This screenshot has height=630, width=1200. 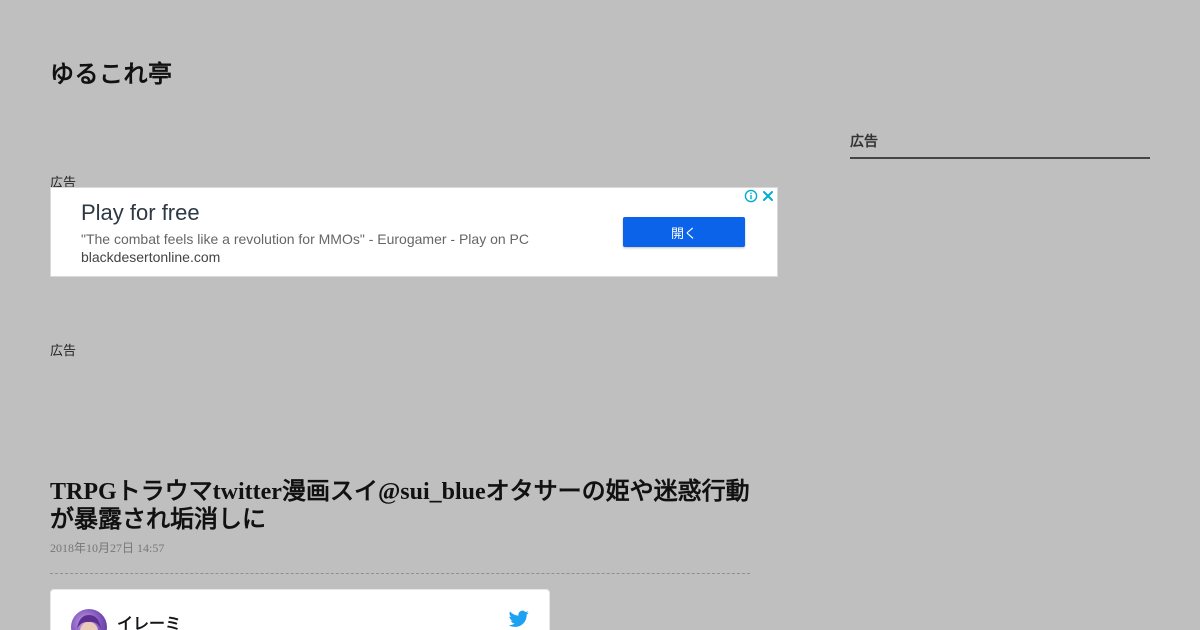 What do you see at coordinates (1000, 145) in the screenshot?
I see `sidebar-ad-heading: 広告` at bounding box center [1000, 145].